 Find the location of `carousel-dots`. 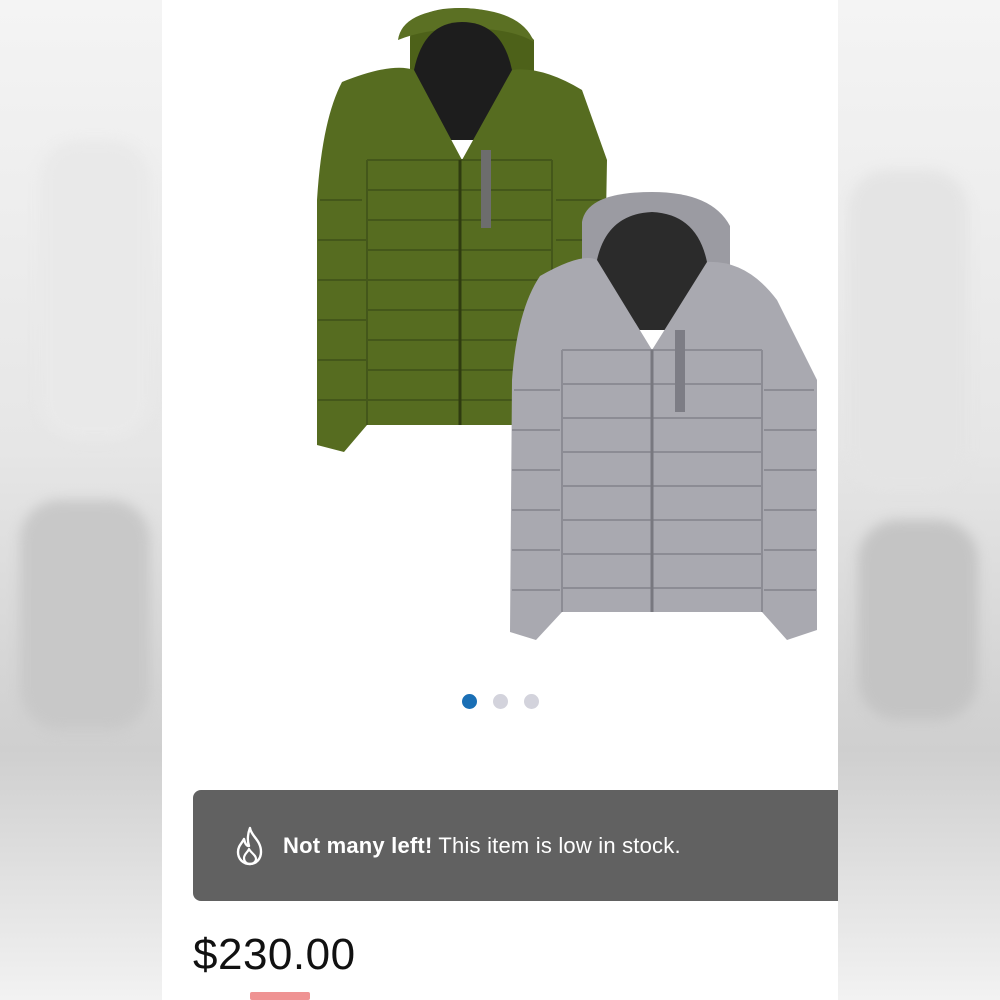

carousel-dots is located at coordinates (500, 703).